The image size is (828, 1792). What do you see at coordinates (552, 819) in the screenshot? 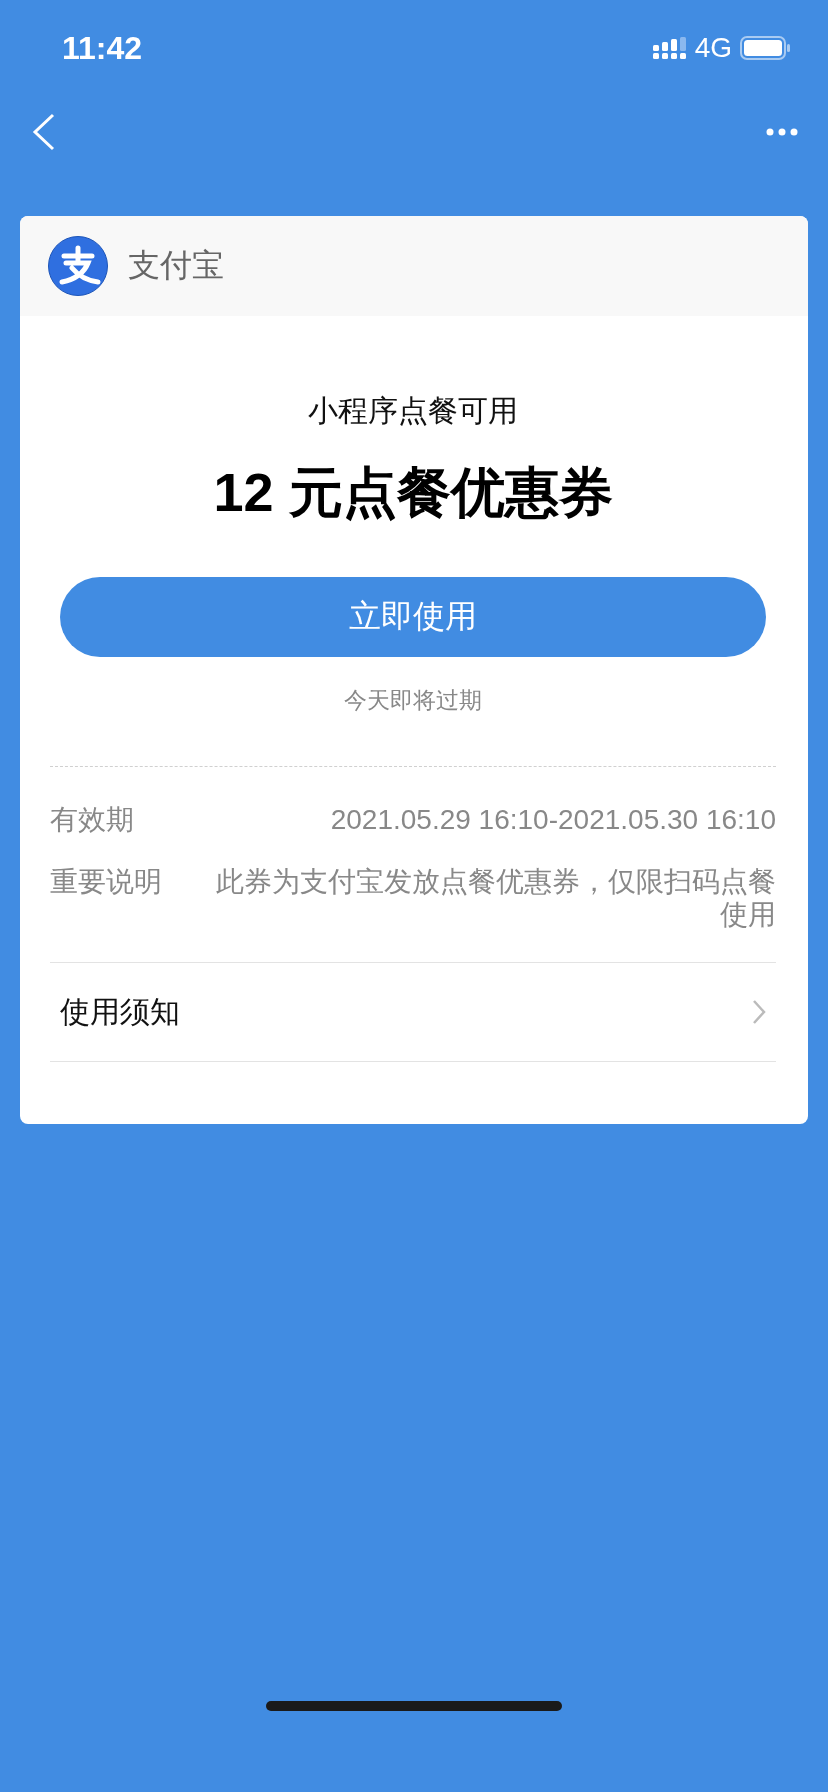
I see `detail-value: 2021.05.29 16:10-2021.05.30 16:10` at bounding box center [552, 819].